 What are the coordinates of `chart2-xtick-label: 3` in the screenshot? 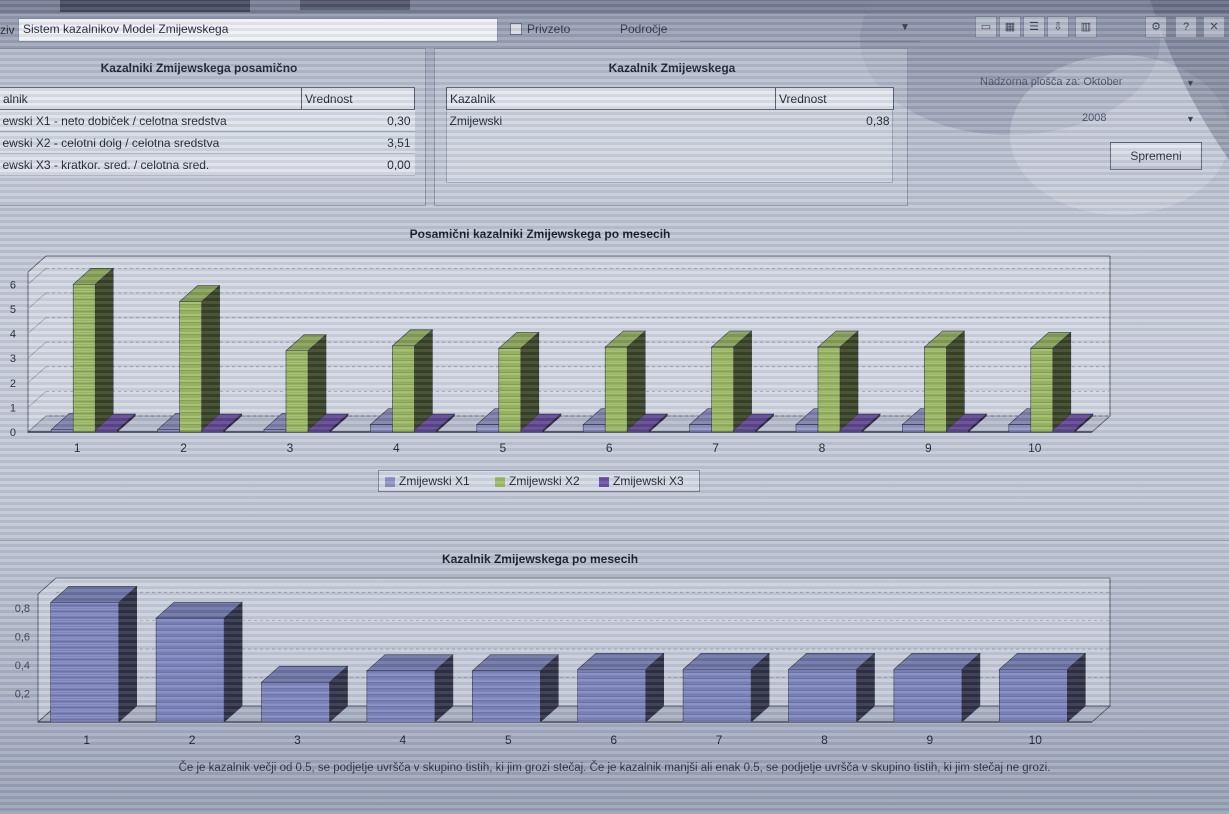 It's located at (297, 740).